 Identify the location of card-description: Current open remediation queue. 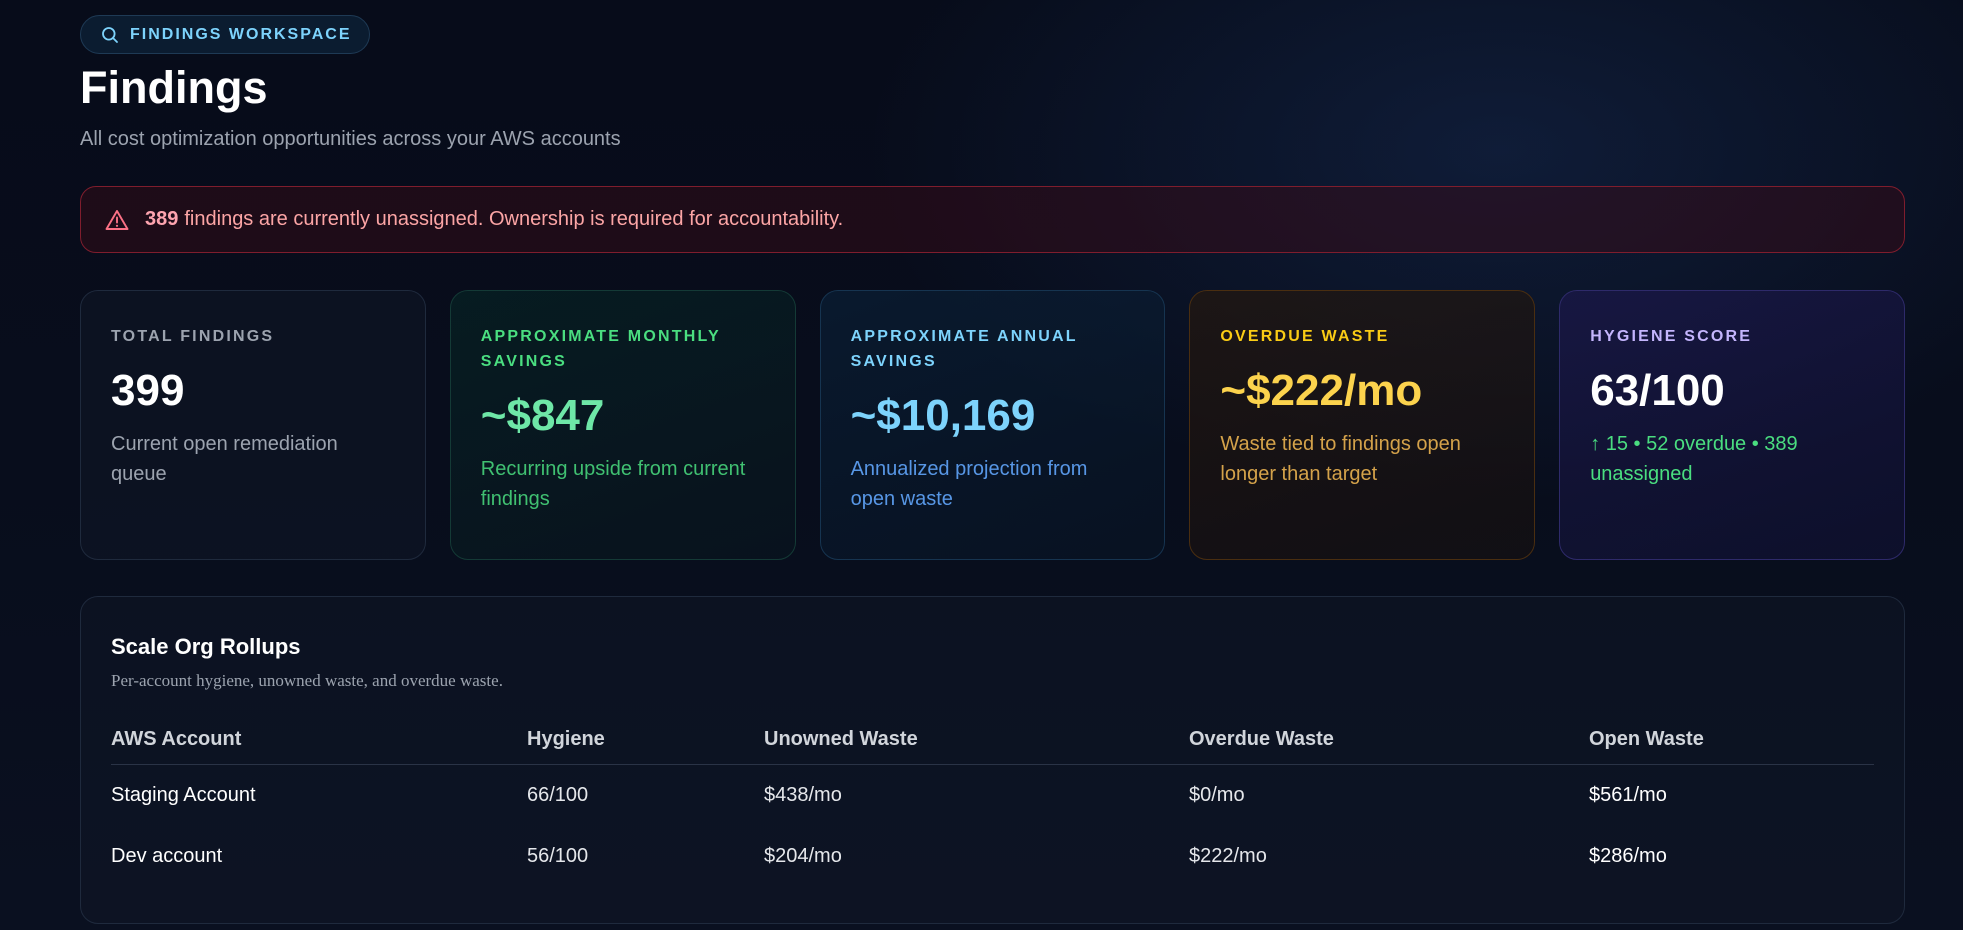
(224, 459).